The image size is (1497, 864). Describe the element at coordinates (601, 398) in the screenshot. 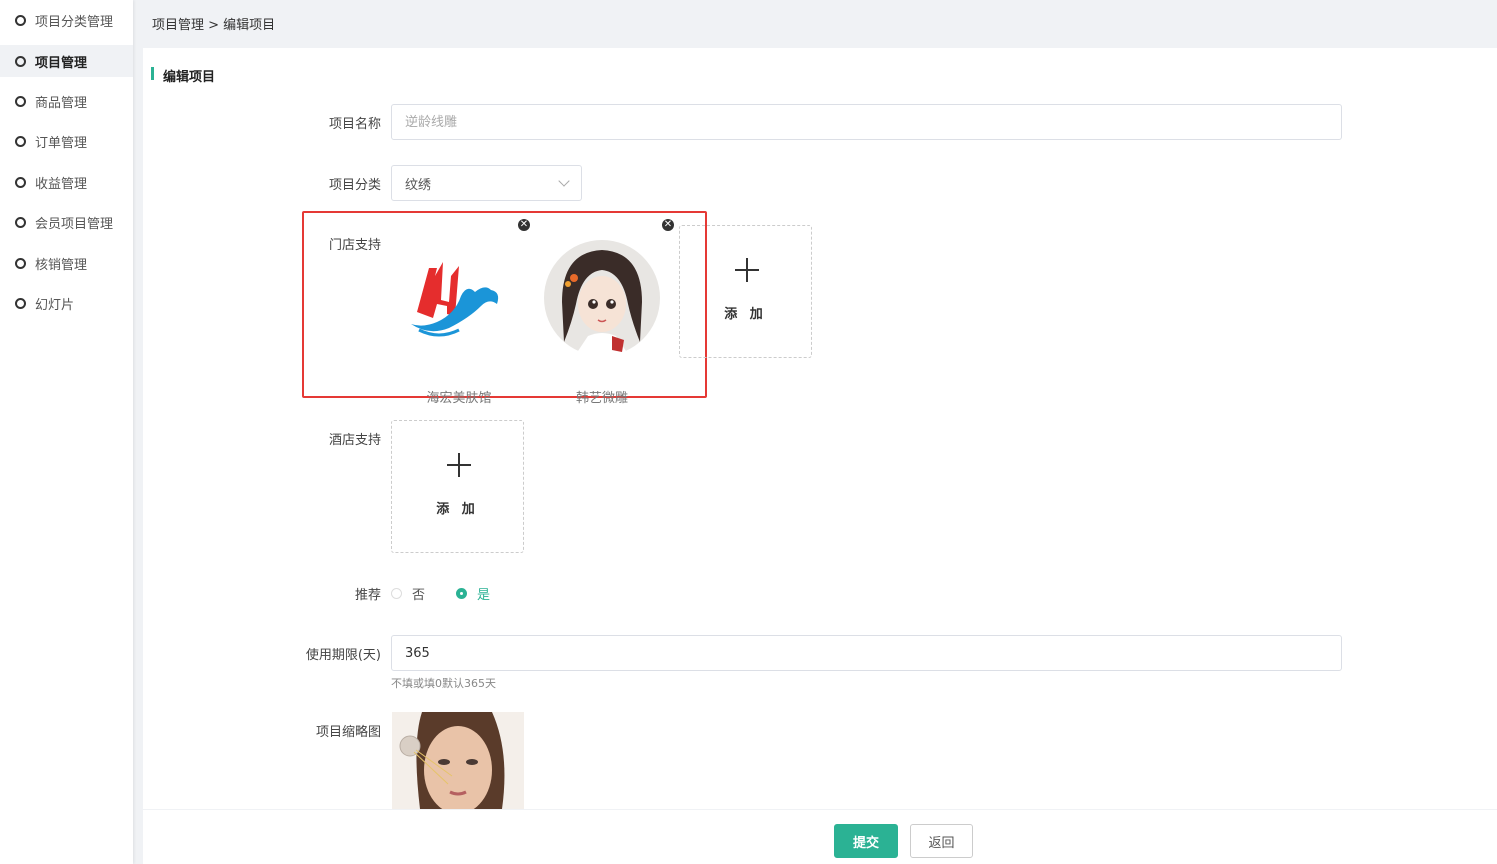

I see `store-name: 韩艺微雕` at that location.